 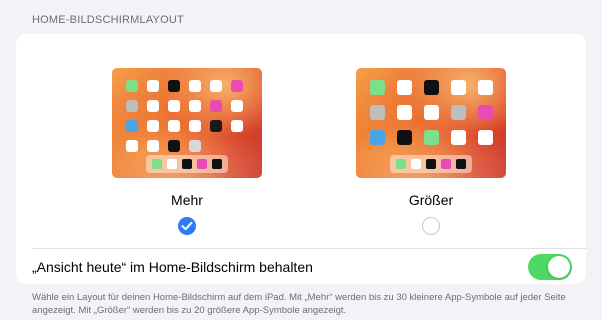 I want to click on layout-option-label: Mehr, so click(x=187, y=200).